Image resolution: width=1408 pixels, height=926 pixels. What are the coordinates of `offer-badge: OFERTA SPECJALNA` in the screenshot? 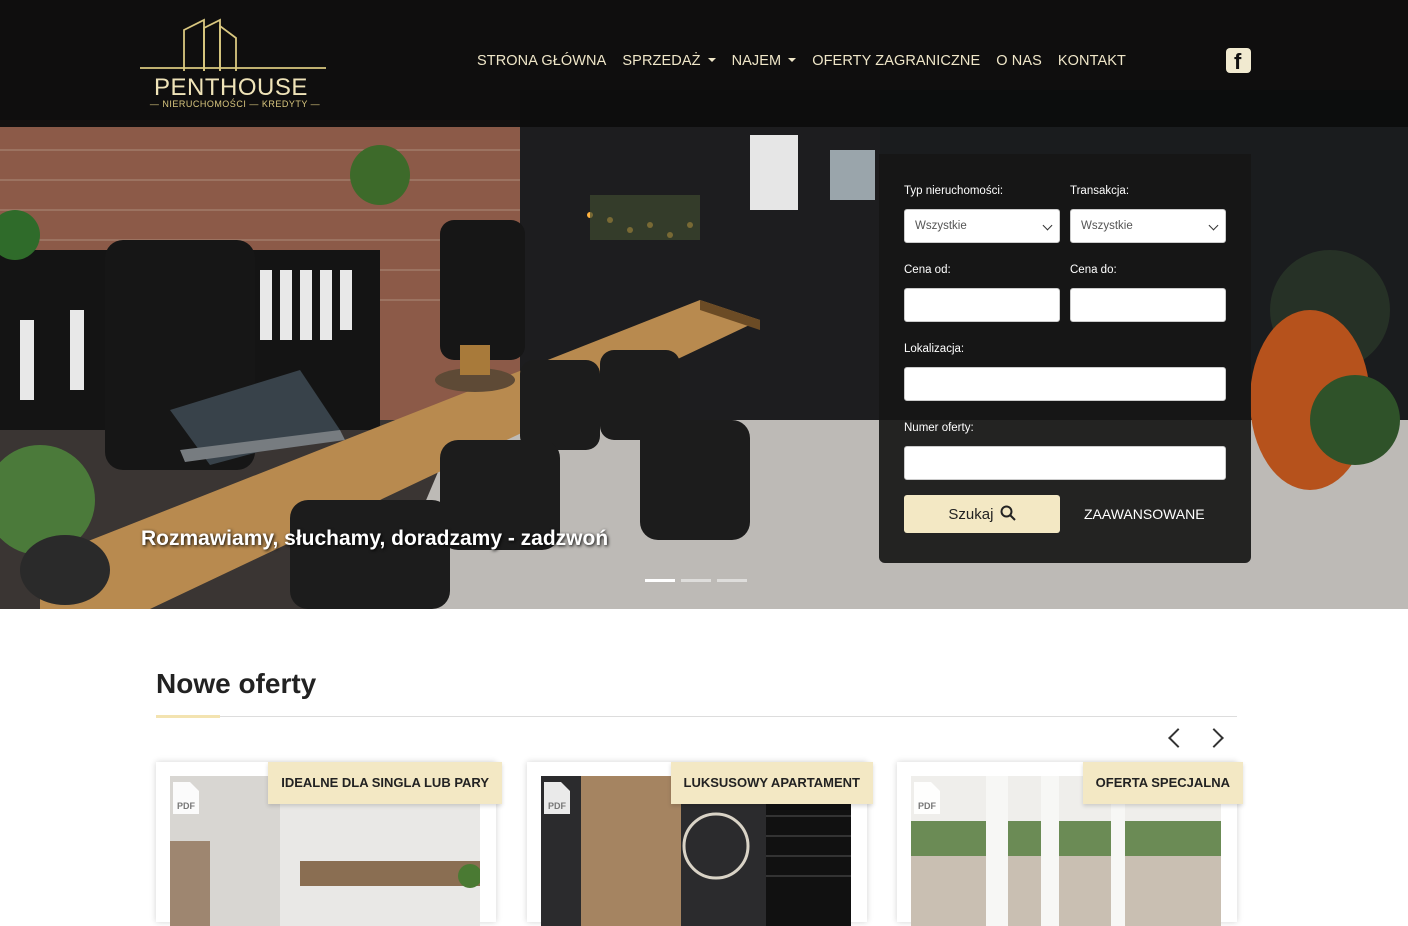 It's located at (1162, 783).